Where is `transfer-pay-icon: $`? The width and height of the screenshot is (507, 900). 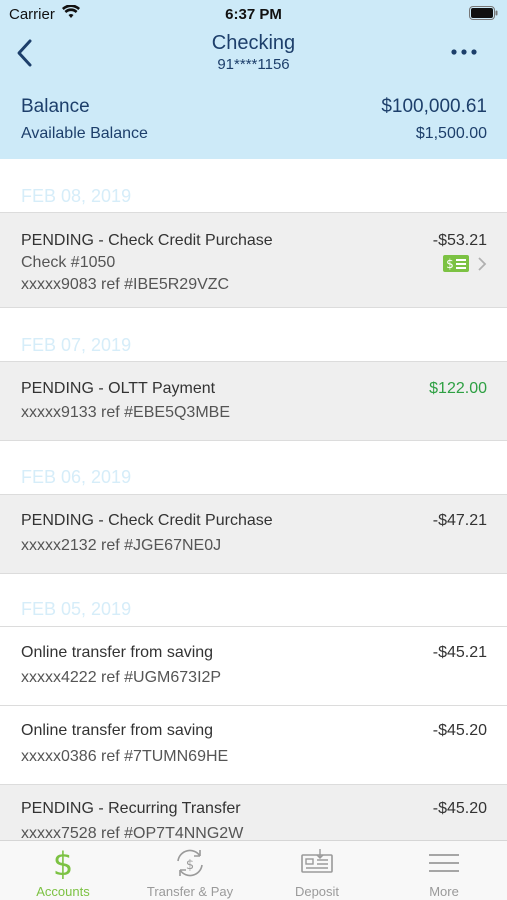 transfer-pay-icon: $ is located at coordinates (190, 863).